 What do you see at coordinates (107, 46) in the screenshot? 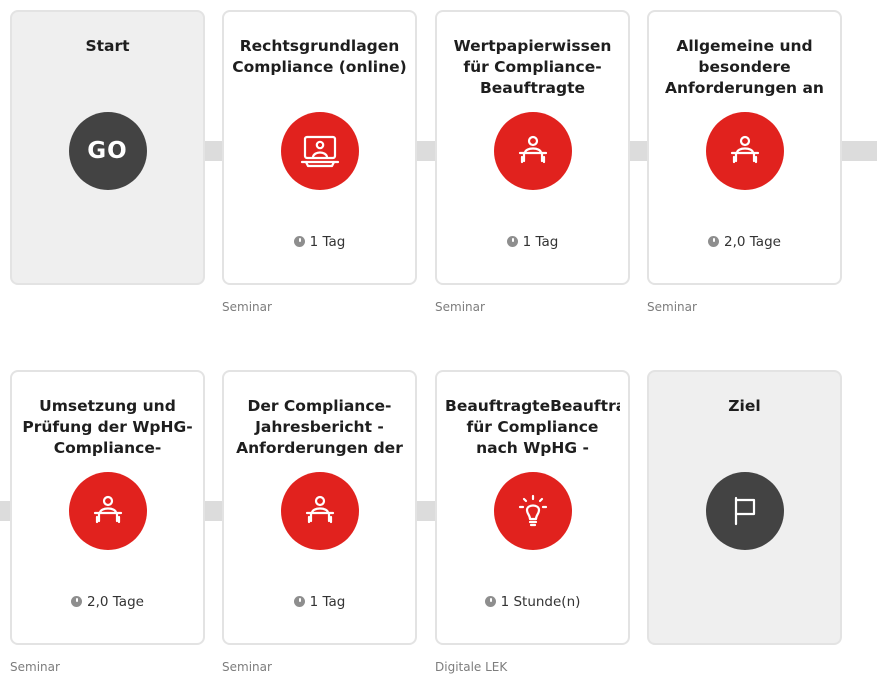
I see `card-title: Start` at bounding box center [107, 46].